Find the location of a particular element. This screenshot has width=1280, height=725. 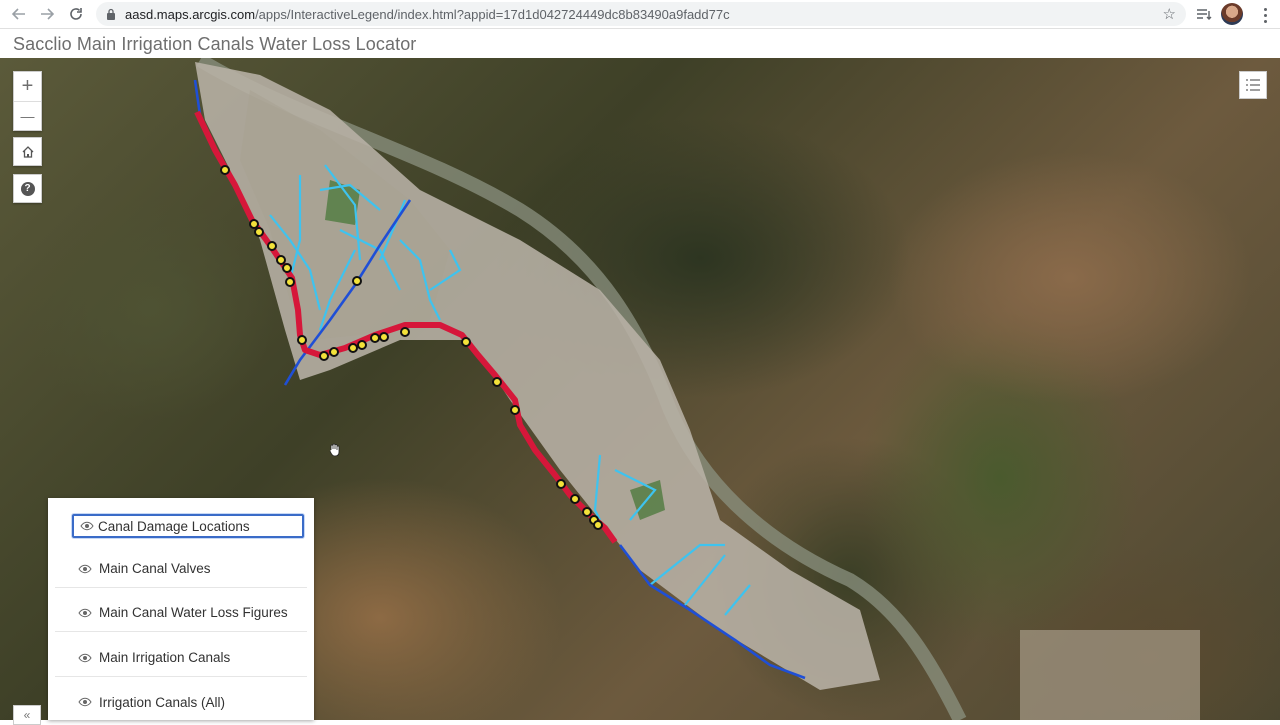

layer-label: Main Irrigation Canals is located at coordinates (165, 657).